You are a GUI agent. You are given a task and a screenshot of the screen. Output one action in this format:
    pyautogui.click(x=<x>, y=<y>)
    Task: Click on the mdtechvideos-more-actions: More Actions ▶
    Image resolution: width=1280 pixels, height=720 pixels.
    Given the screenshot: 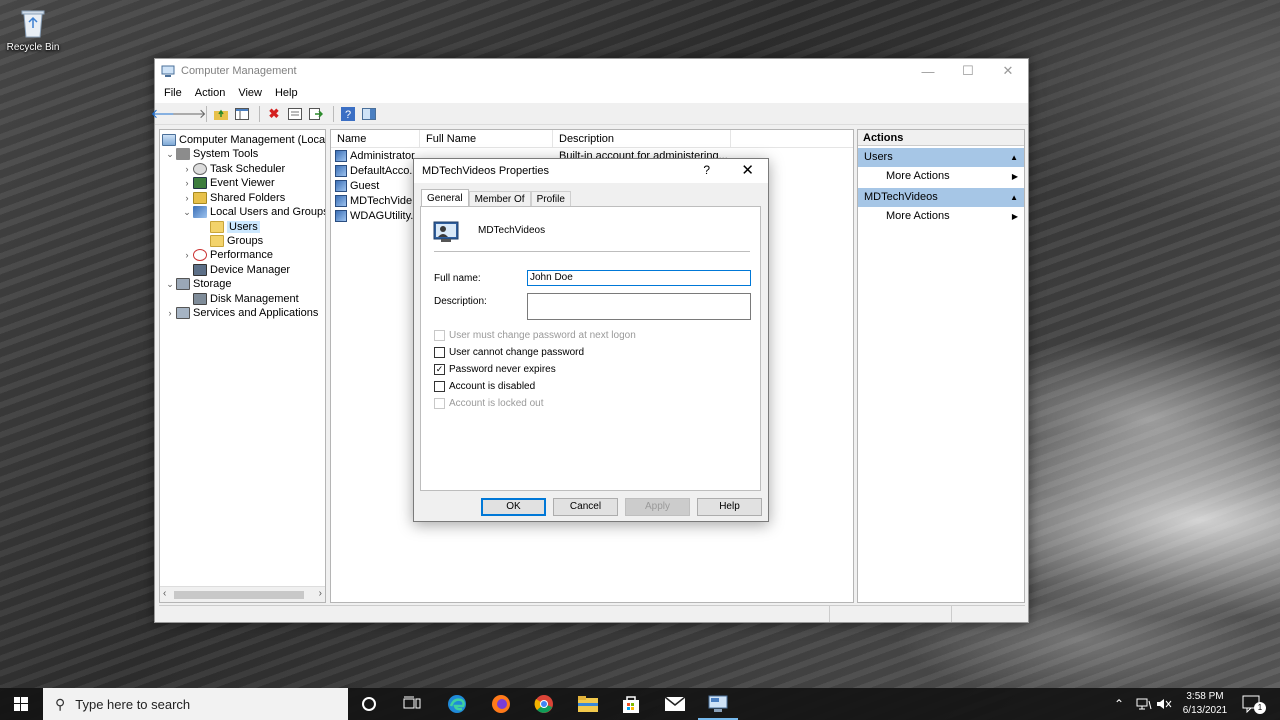 What is the action you would take?
    pyautogui.click(x=941, y=216)
    